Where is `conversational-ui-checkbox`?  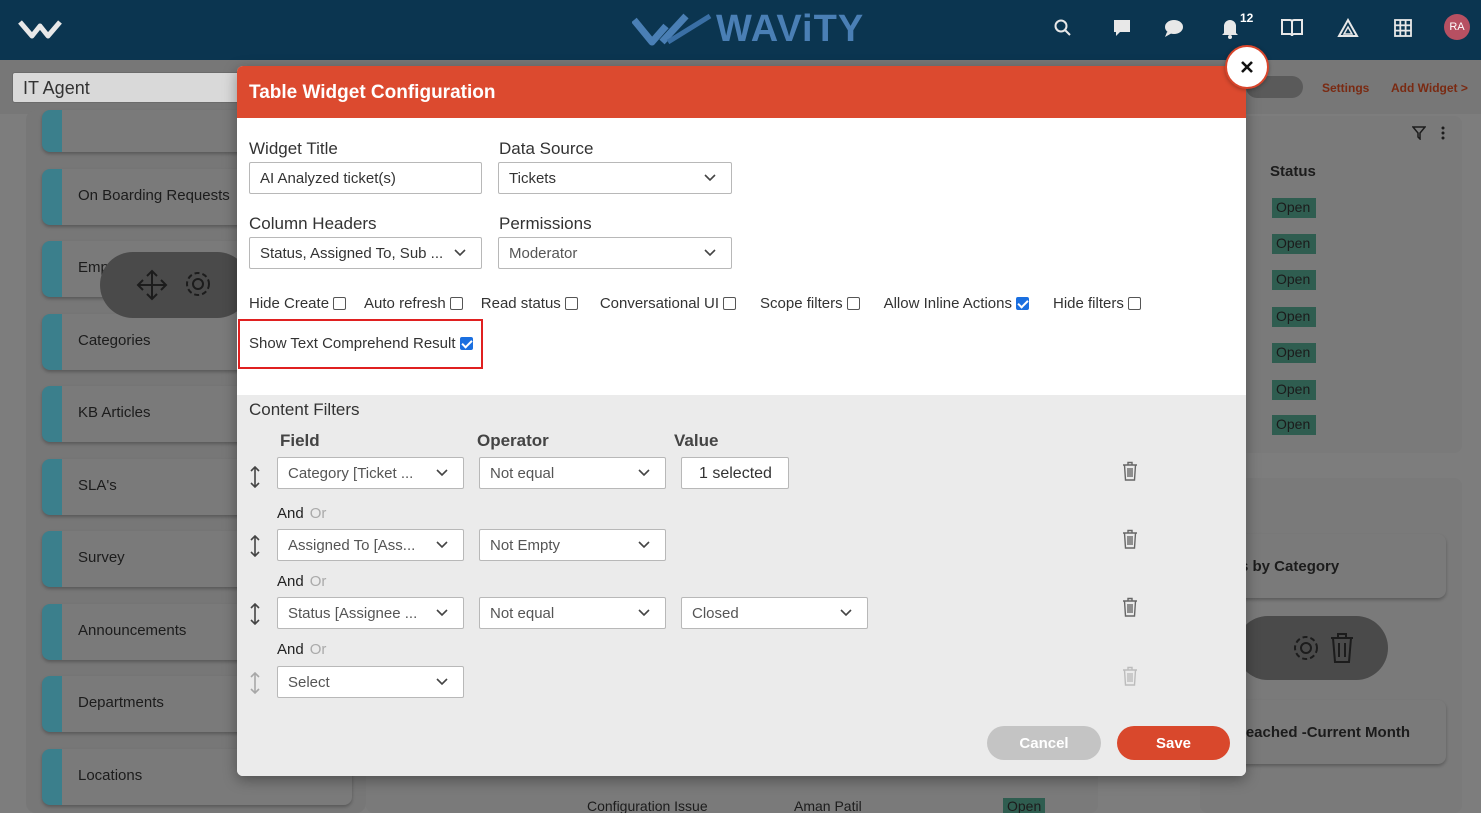
conversational-ui-checkbox is located at coordinates (730, 303).